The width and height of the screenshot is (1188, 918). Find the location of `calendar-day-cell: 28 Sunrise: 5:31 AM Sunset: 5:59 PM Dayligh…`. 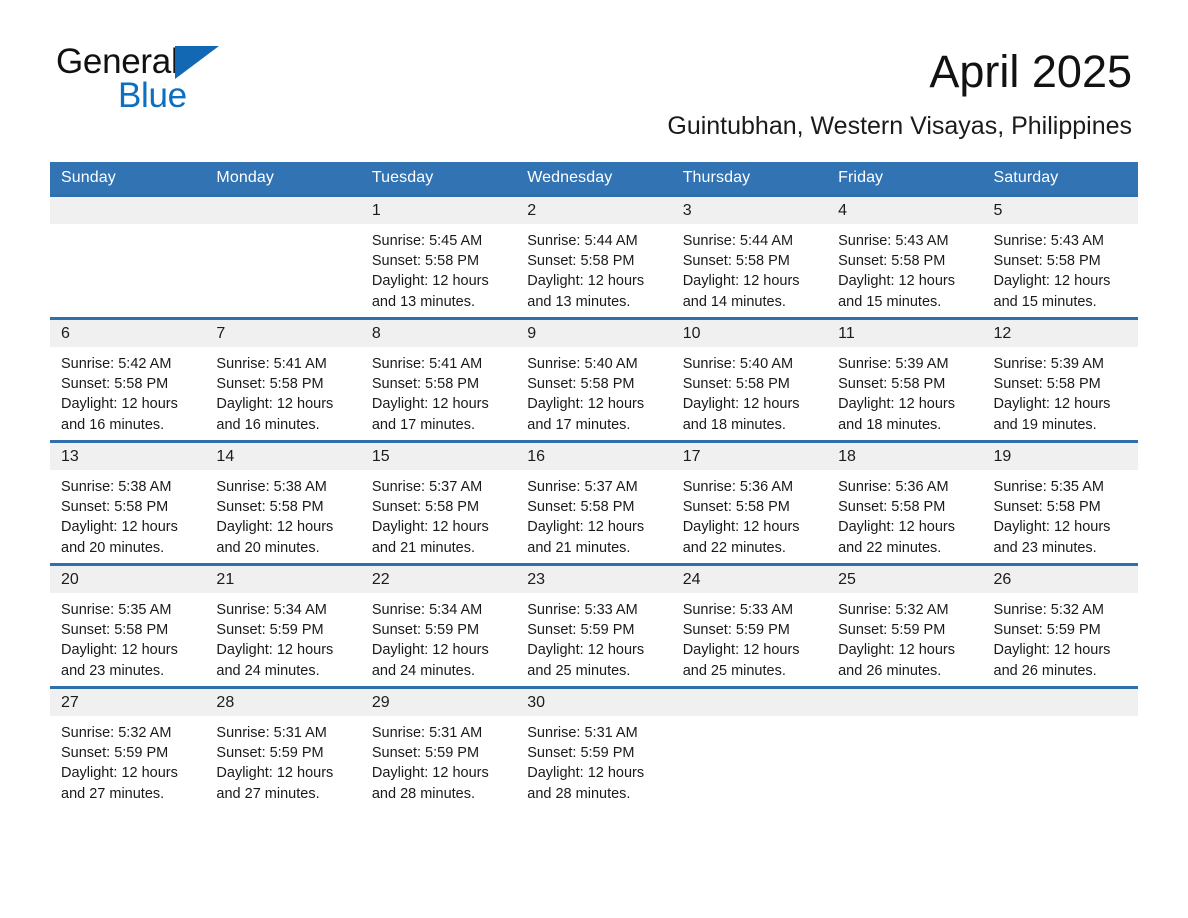

calendar-day-cell: 28 Sunrise: 5:31 AM Sunset: 5:59 PM Dayligh… is located at coordinates (283, 747).